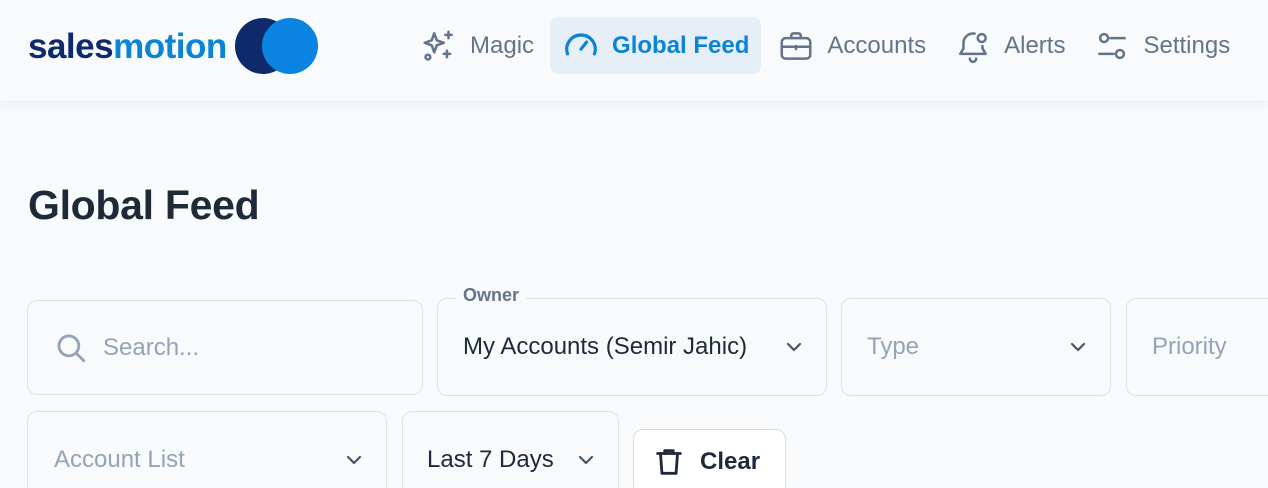 The width and height of the screenshot is (1268, 488). What do you see at coordinates (730, 461) in the screenshot?
I see `clear-button-label: Clear` at bounding box center [730, 461].